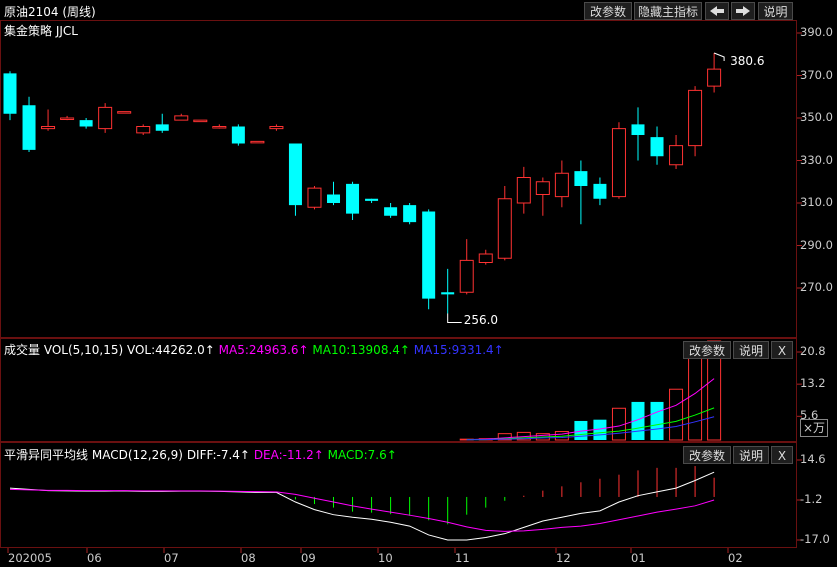 This screenshot has width=837, height=567. Describe the element at coordinates (288, 455) in the screenshot. I see `dea-value: DEA:-11.2↑` at that location.